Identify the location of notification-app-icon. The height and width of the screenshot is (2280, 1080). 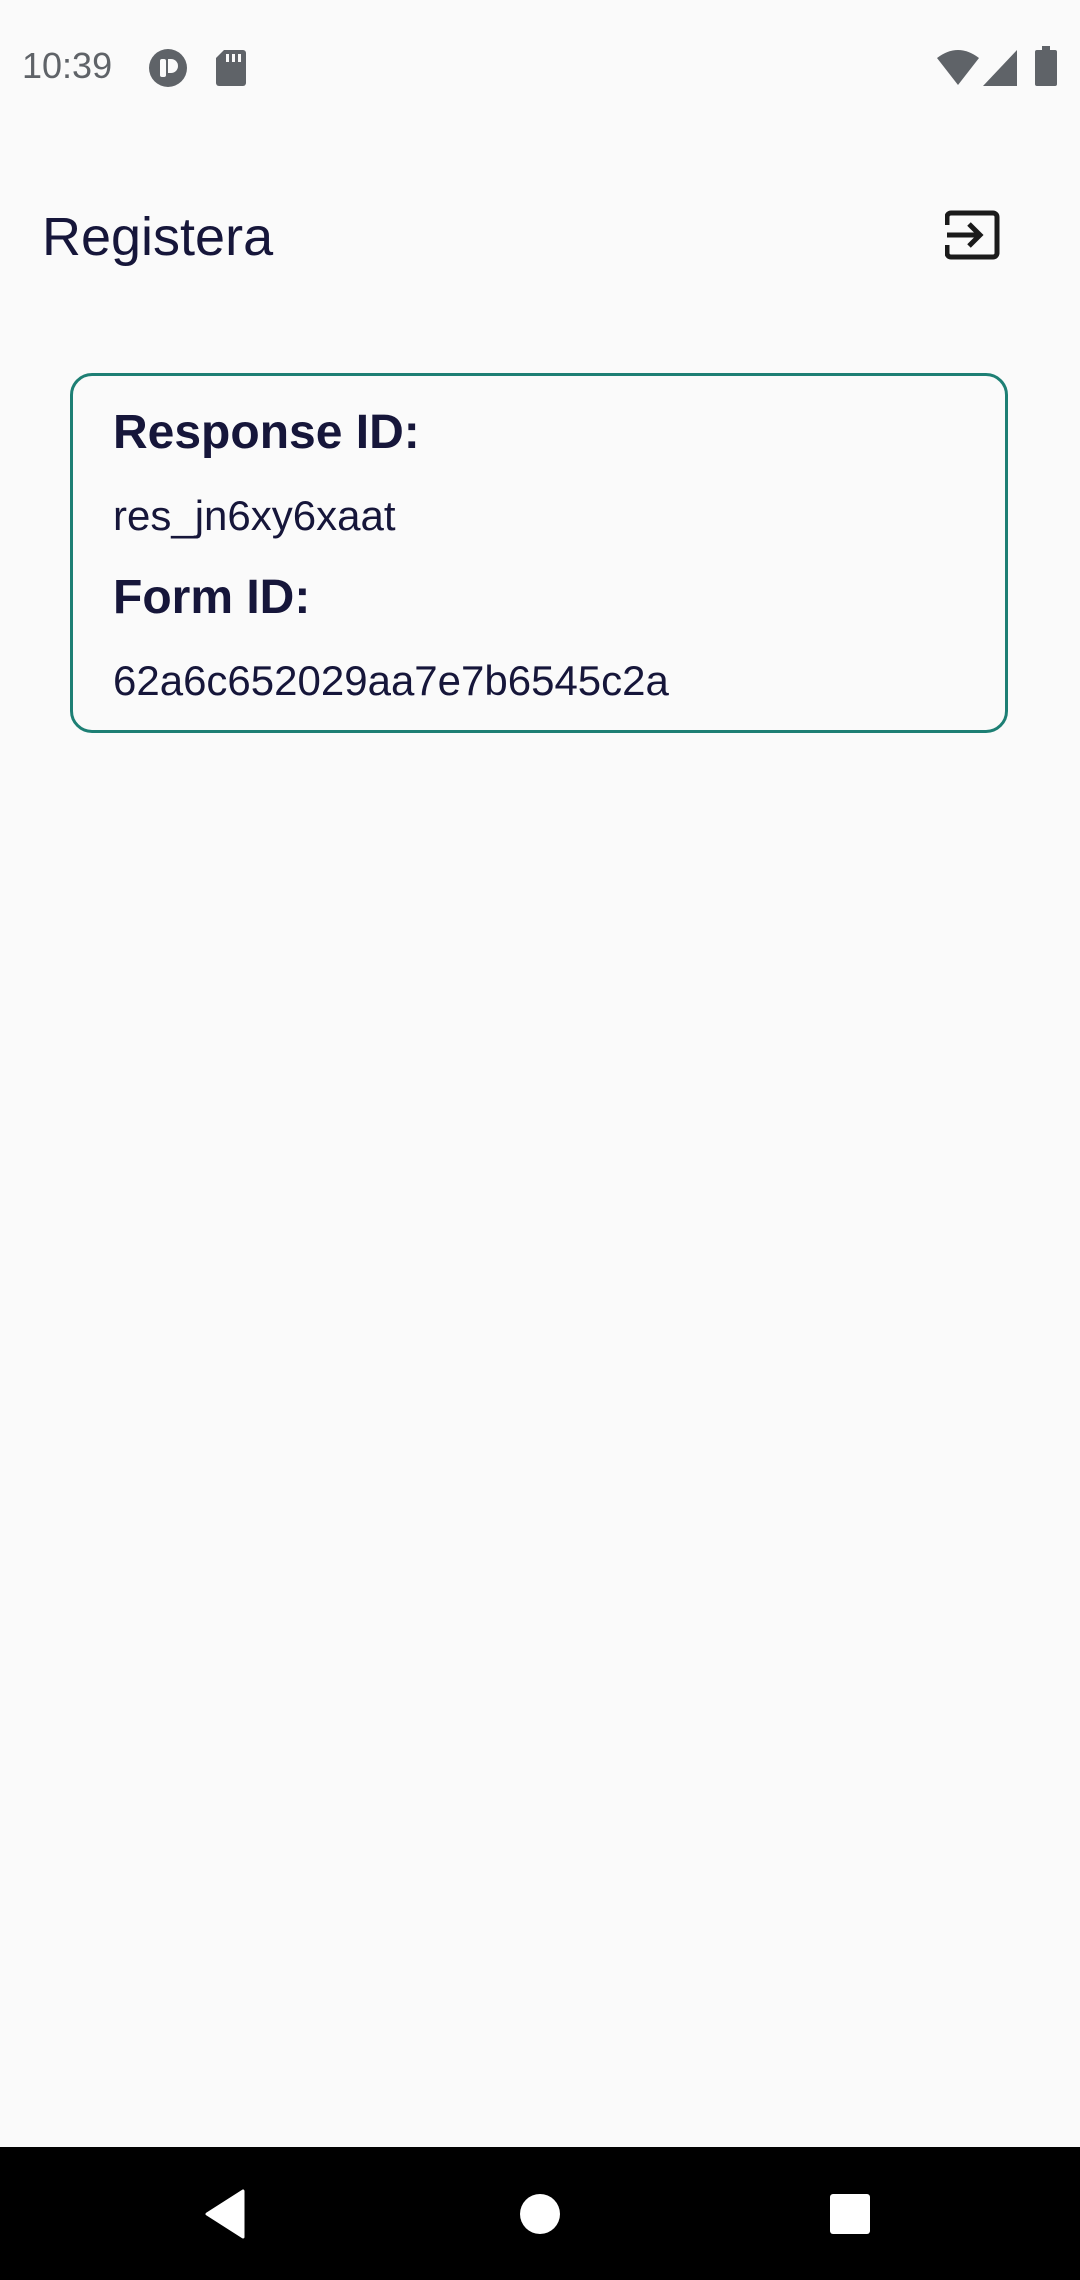
(168, 68).